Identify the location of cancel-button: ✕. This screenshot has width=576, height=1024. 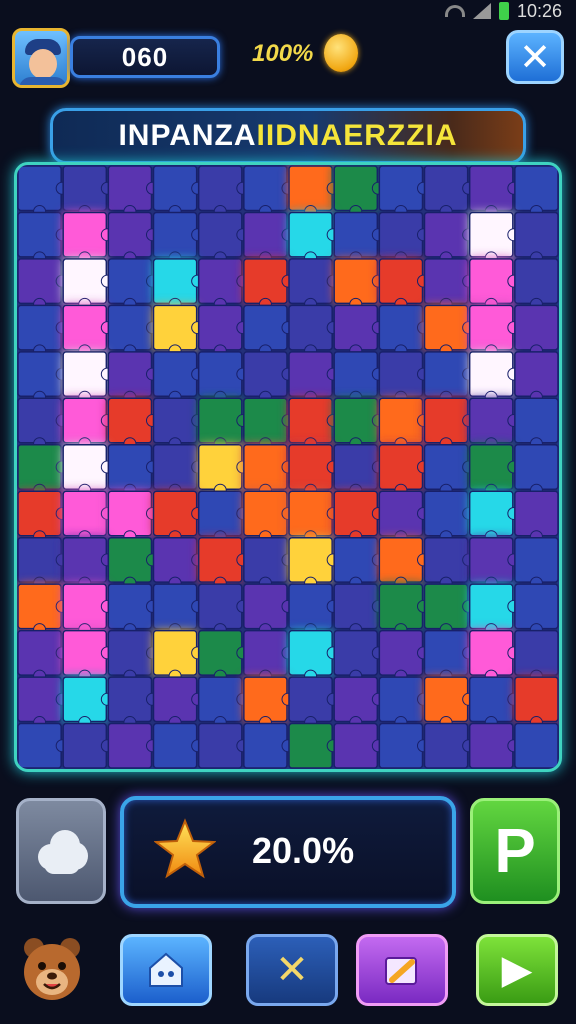
(292, 970).